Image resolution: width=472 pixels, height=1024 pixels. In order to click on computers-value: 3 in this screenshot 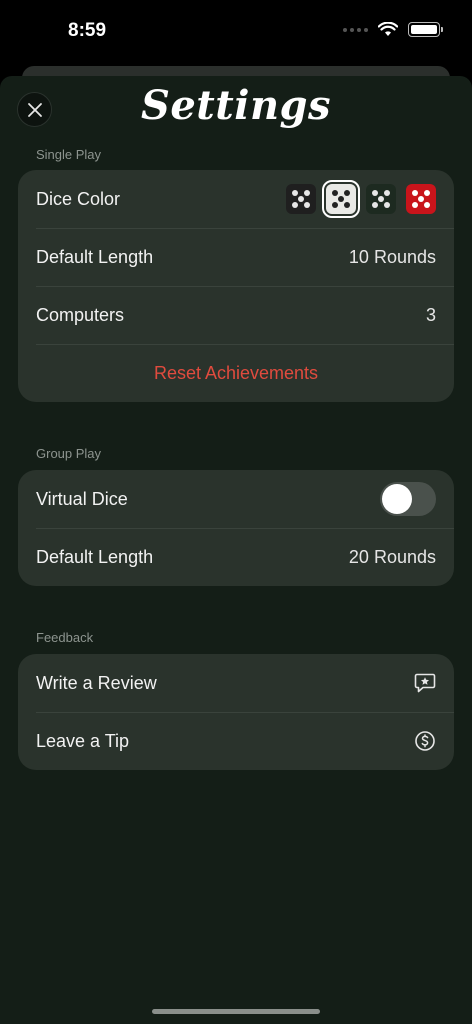, I will do `click(430, 314)`.